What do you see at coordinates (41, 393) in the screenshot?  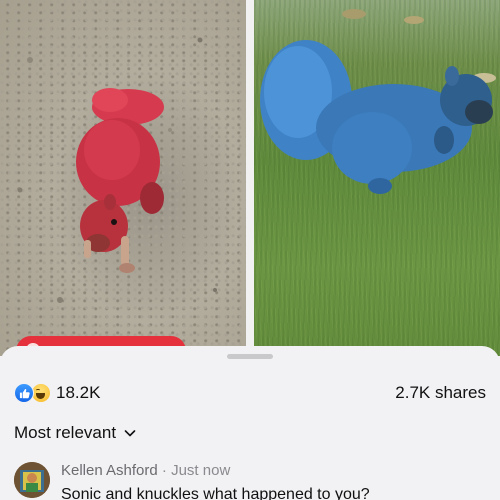 I see `haha-icon` at bounding box center [41, 393].